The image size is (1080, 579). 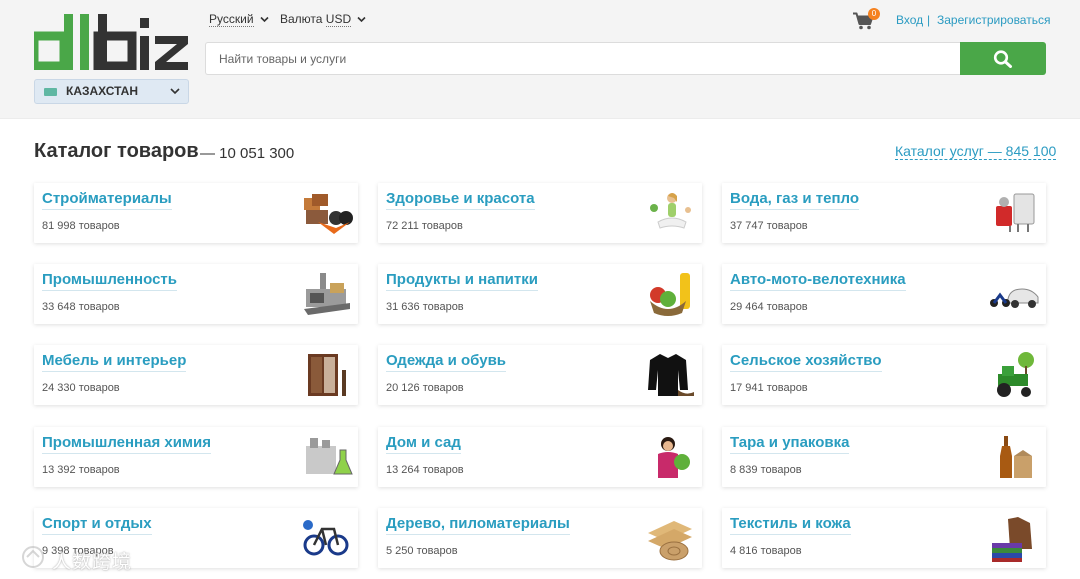 I want to click on category-name: Тара и упаковка, so click(x=790, y=444).